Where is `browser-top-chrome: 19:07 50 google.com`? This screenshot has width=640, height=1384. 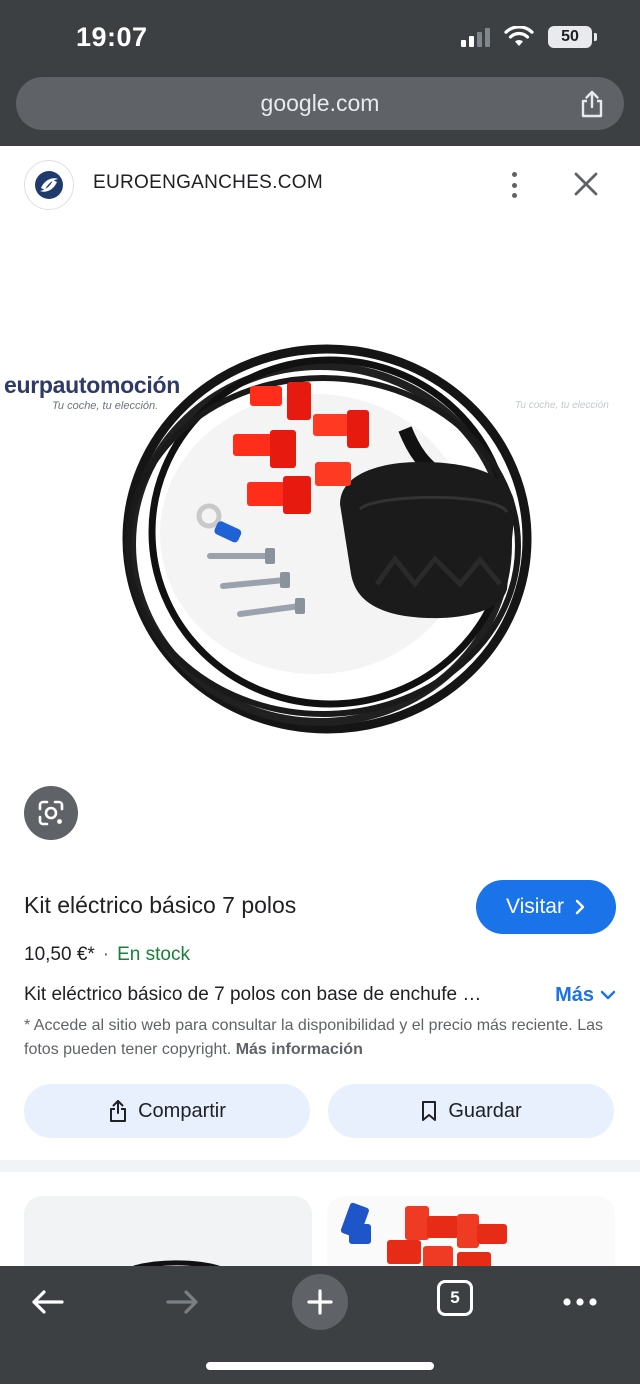
browser-top-chrome: 19:07 50 google.com is located at coordinates (320, 73).